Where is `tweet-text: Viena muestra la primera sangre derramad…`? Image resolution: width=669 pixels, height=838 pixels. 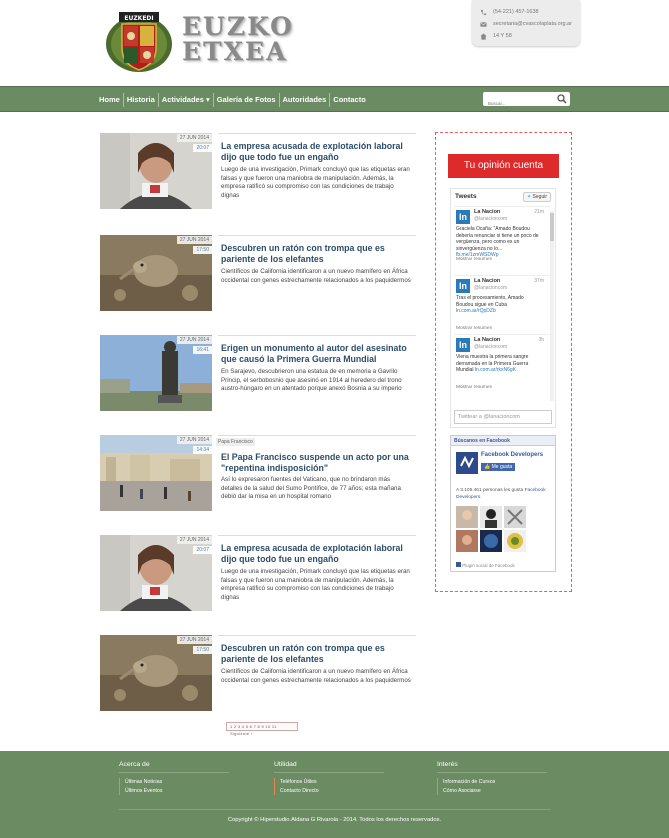 tweet-text: Viena muestra la primera sangre derramad… is located at coordinates (492, 363).